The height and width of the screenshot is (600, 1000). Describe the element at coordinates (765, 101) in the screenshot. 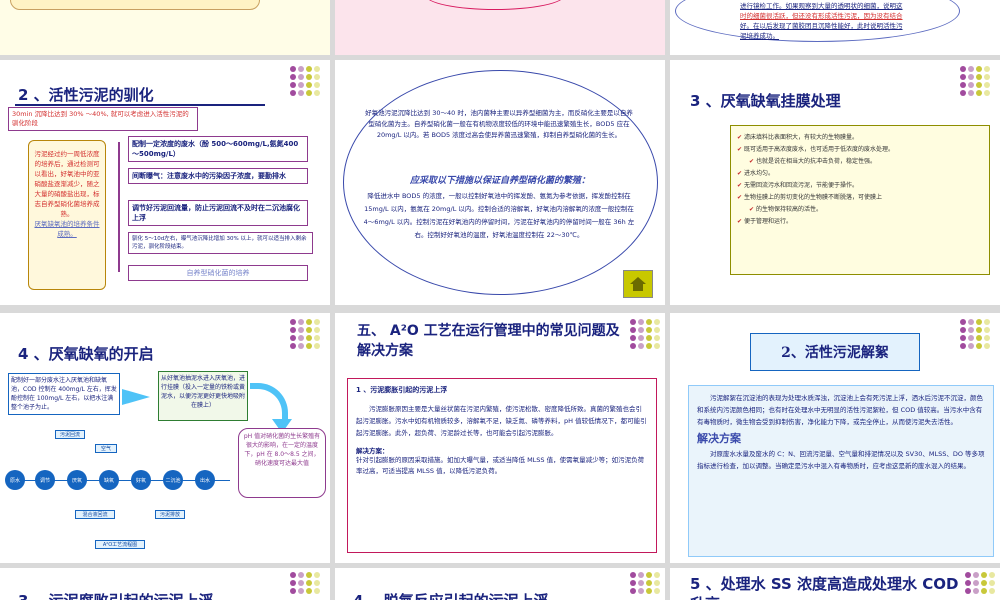

I see `slide-title: 3 、厌氧缺氧挂膜处理` at that location.